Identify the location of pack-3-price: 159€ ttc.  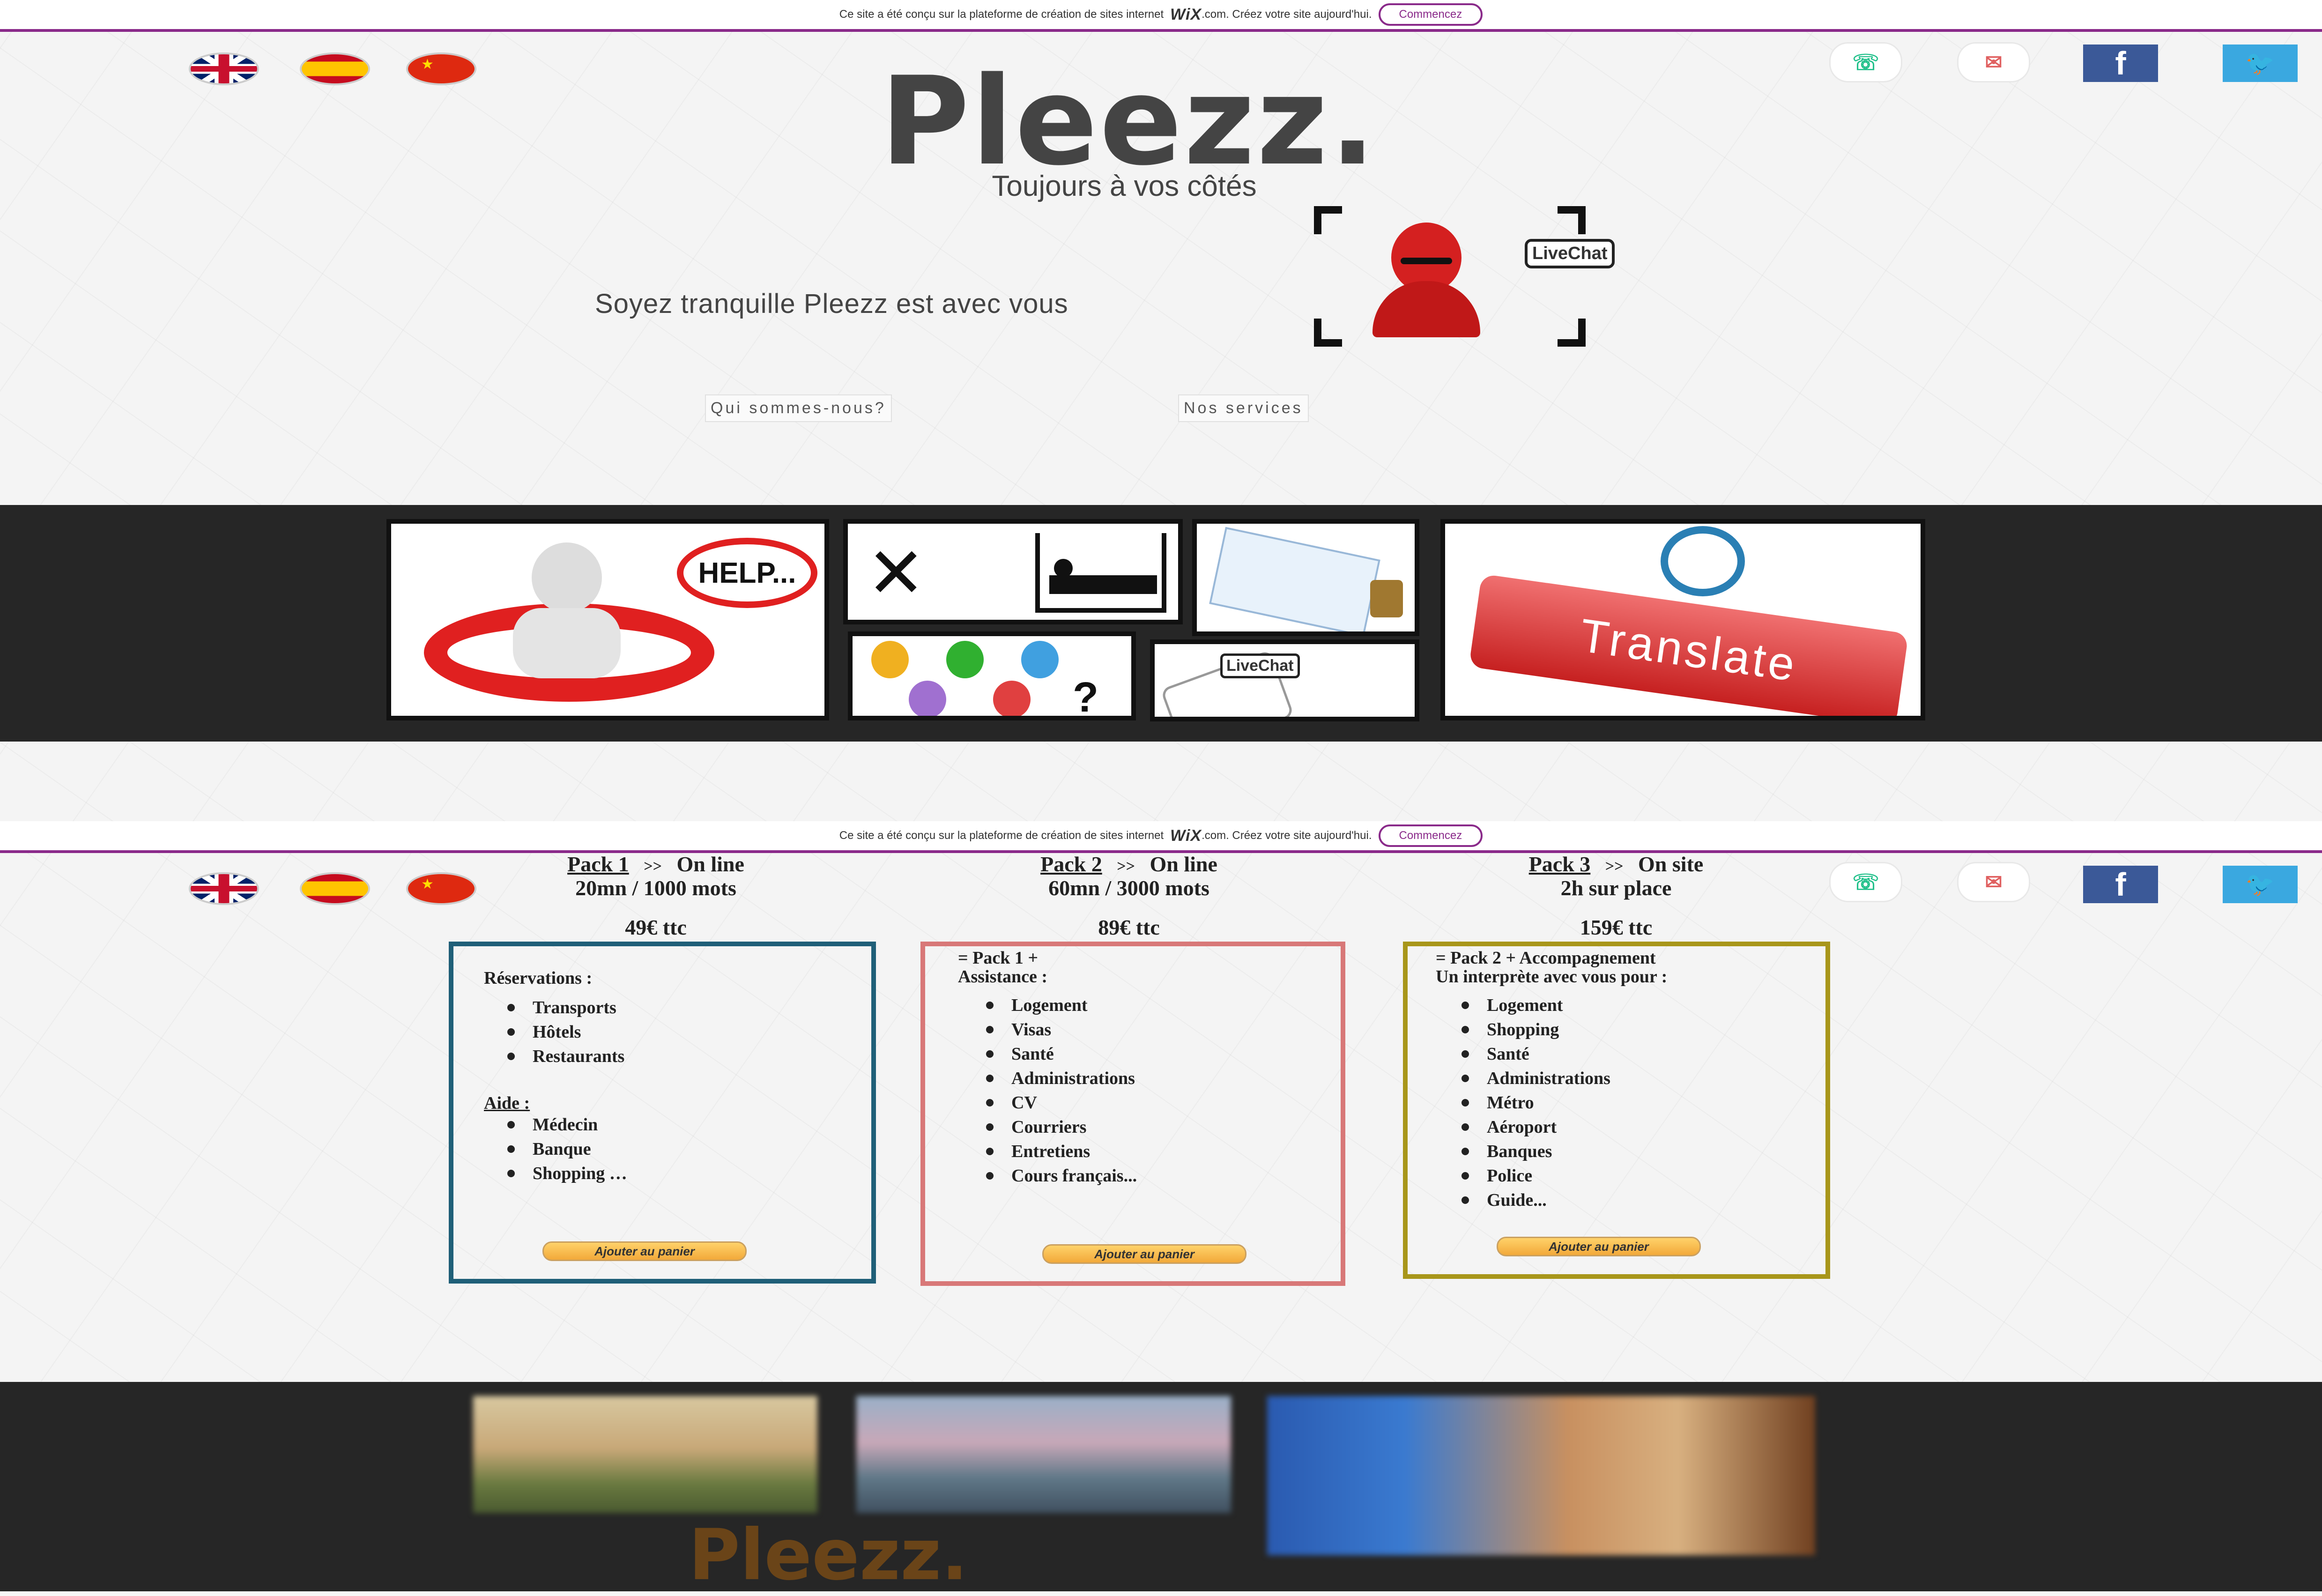
(1616, 927).